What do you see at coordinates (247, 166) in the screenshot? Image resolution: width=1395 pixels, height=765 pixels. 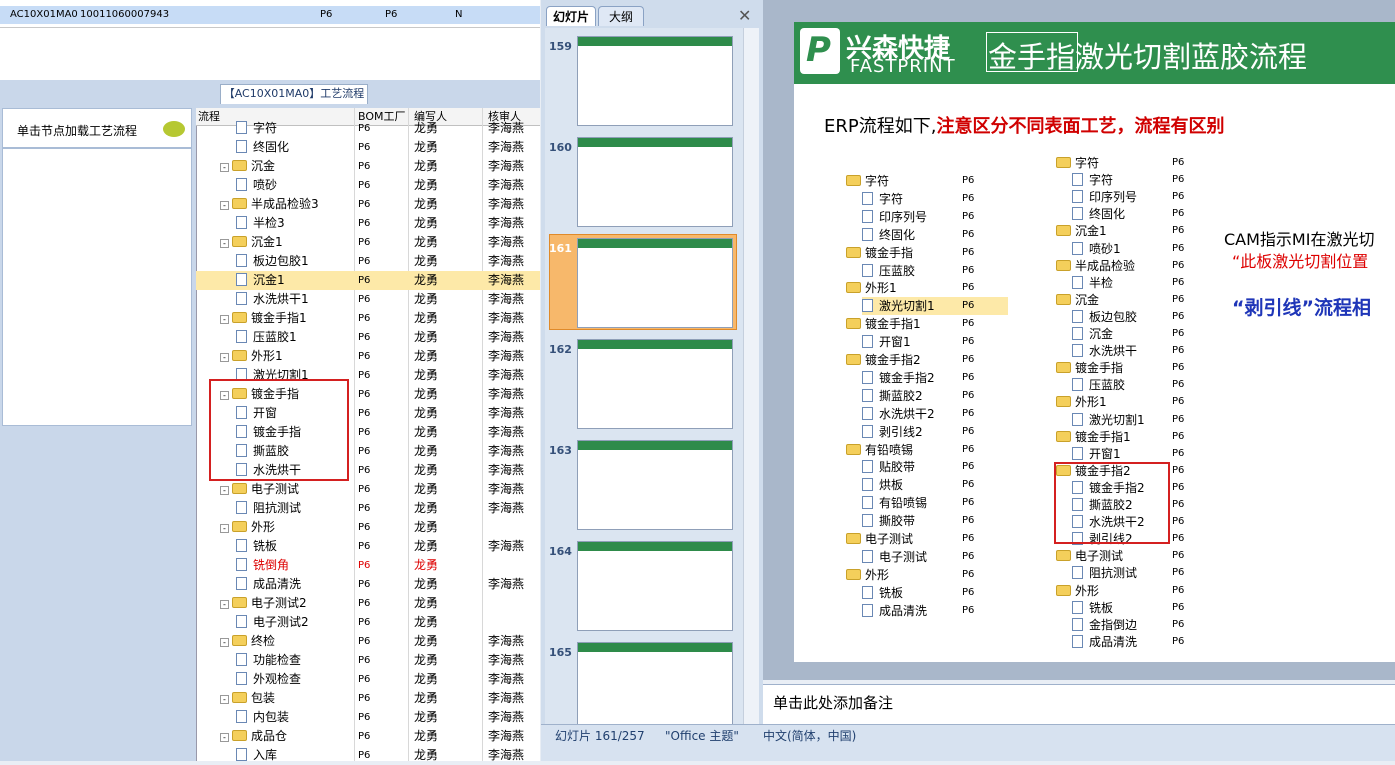 I see `tree-node-label: - 沉金` at bounding box center [247, 166].